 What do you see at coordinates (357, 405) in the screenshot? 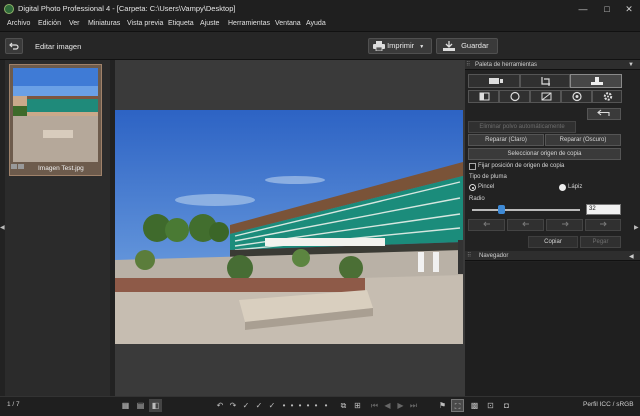
I see `afpoint-icon: ⊞` at bounding box center [357, 405].